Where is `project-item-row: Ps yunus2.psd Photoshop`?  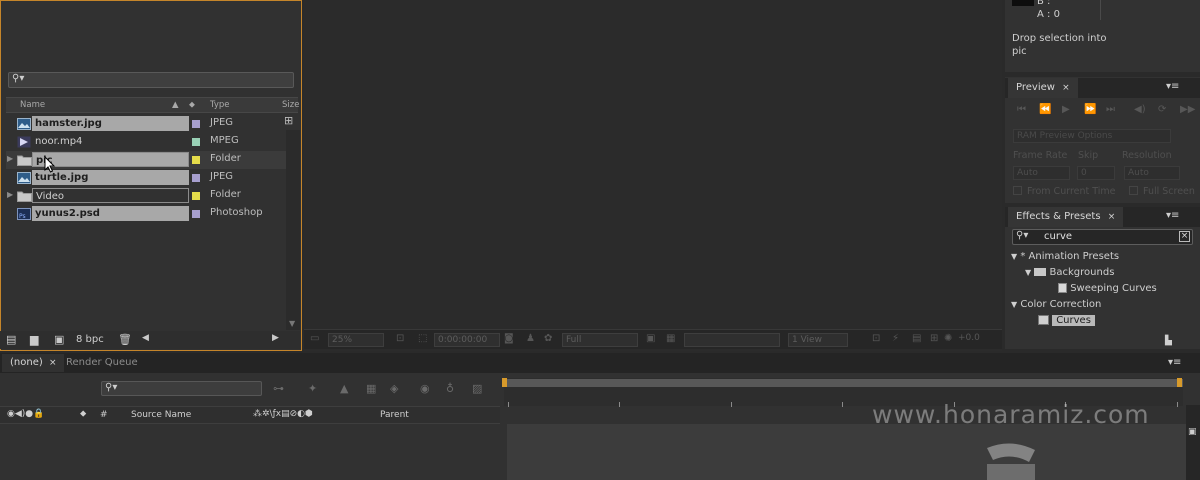 project-item-row: Ps yunus2.psd Photoshop is located at coordinates (146, 214).